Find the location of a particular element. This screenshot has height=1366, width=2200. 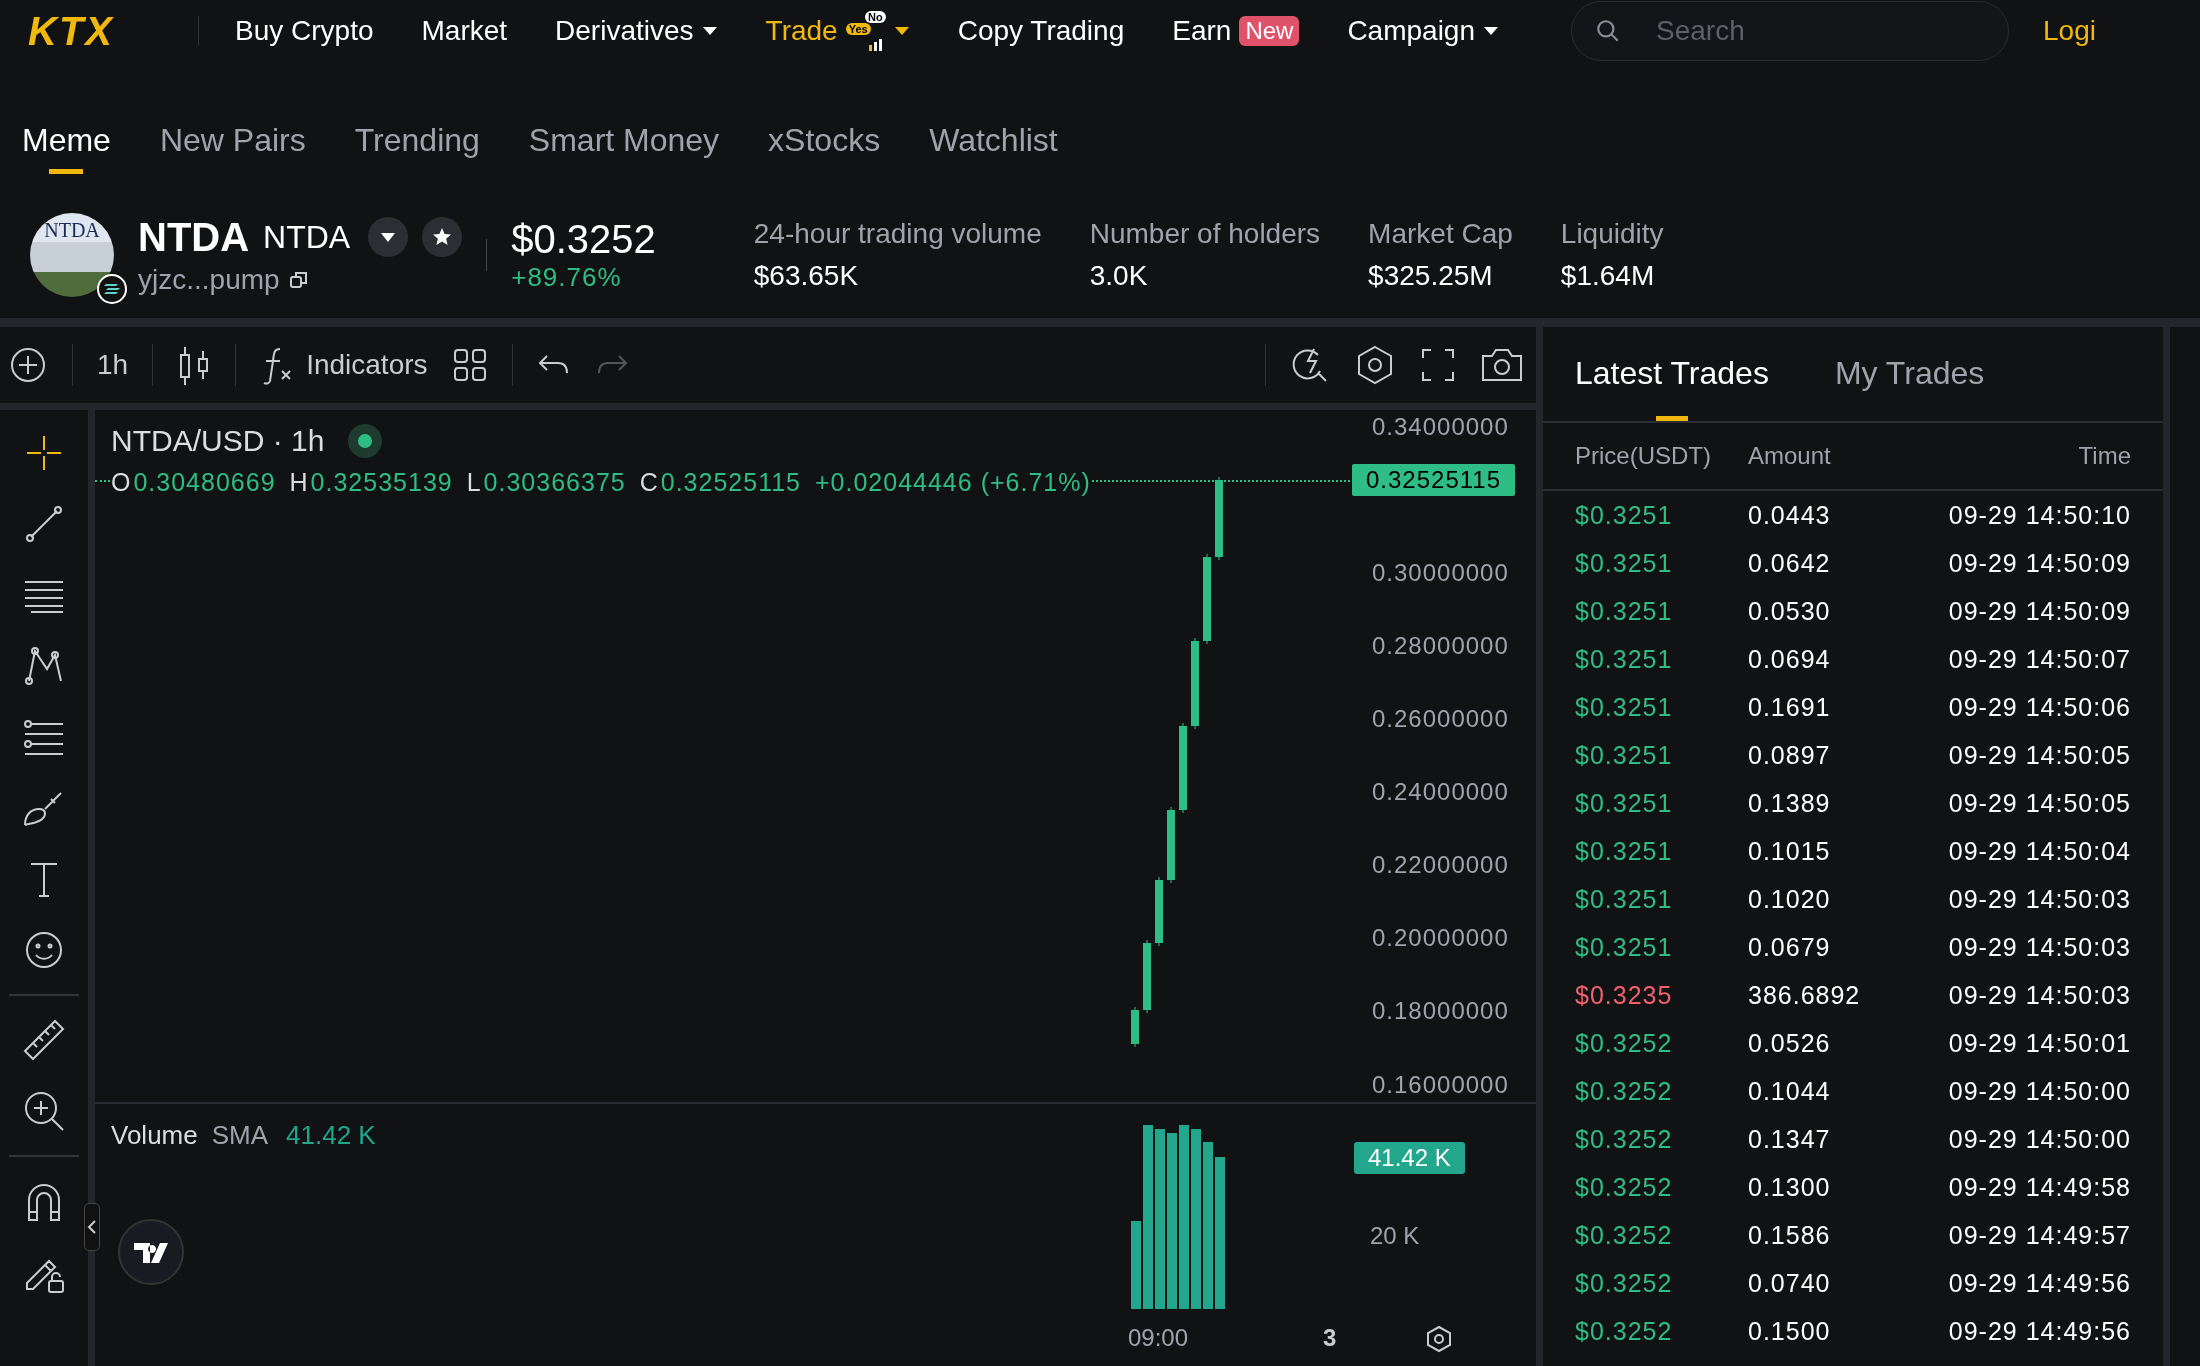

trade-amount: 0.0897 is located at coordinates (1789, 755).